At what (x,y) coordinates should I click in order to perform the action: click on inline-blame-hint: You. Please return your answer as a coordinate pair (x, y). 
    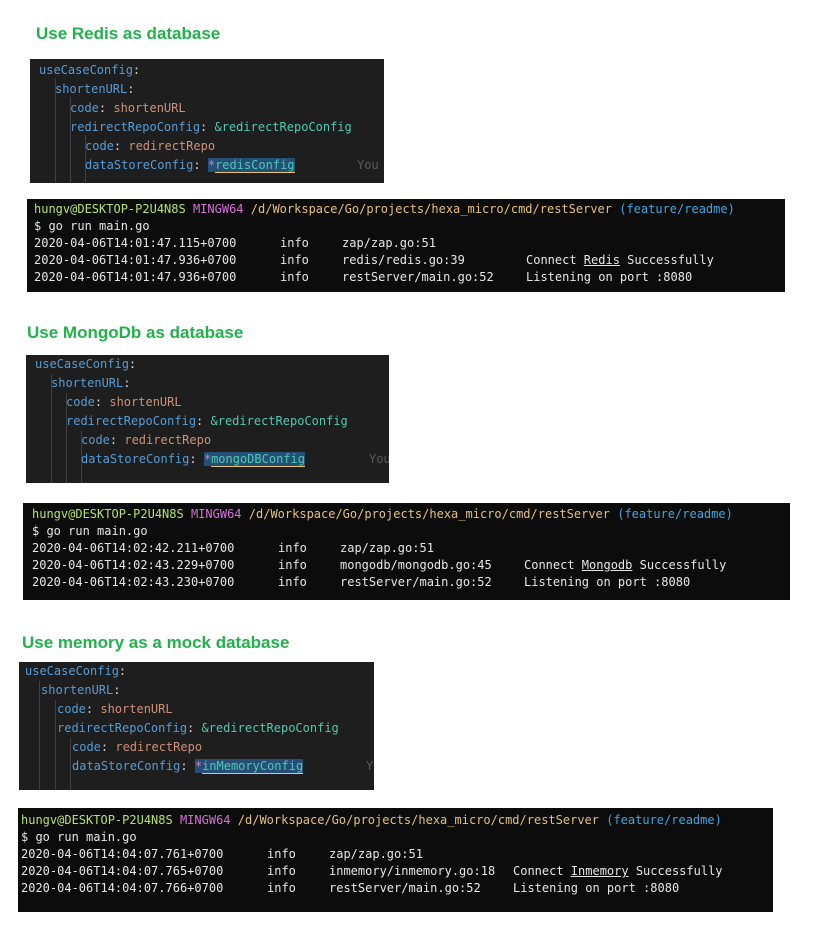
    Looking at the image, I should click on (379, 459).